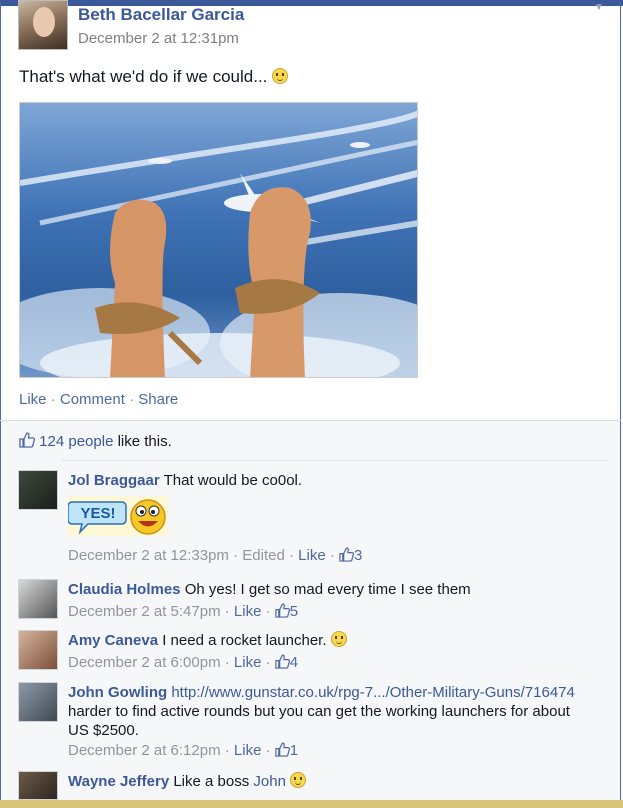 The height and width of the screenshot is (808, 623). Describe the element at coordinates (114, 480) in the screenshot. I see `commenter-name: Jol Braggaar` at that location.